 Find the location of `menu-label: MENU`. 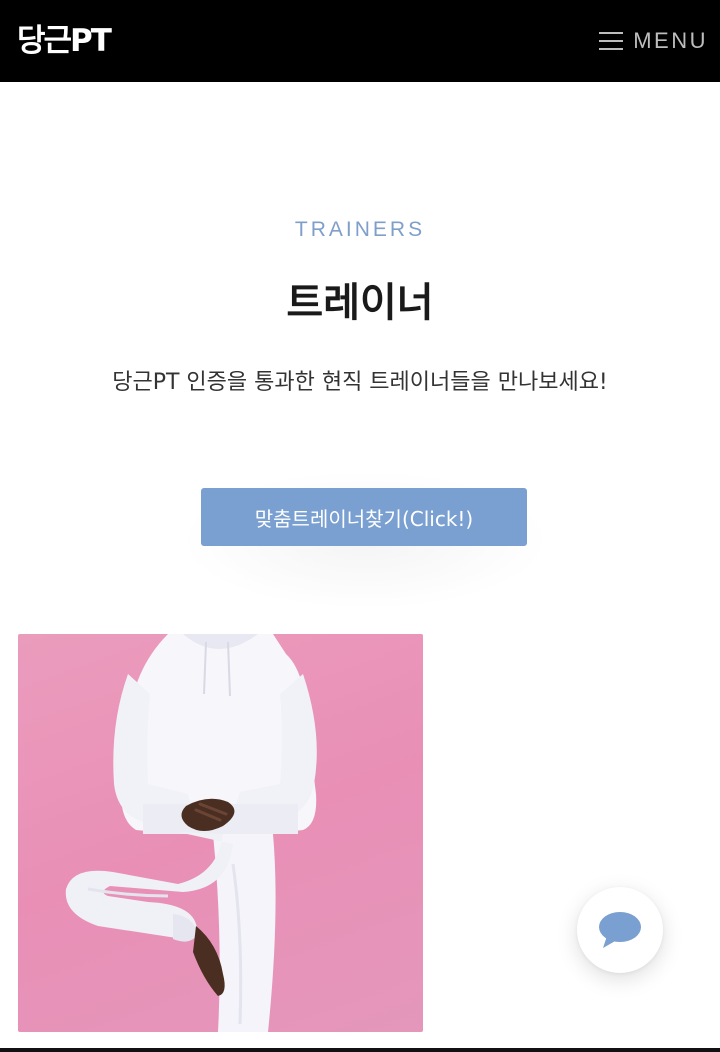

menu-label: MENU is located at coordinates (670, 41).